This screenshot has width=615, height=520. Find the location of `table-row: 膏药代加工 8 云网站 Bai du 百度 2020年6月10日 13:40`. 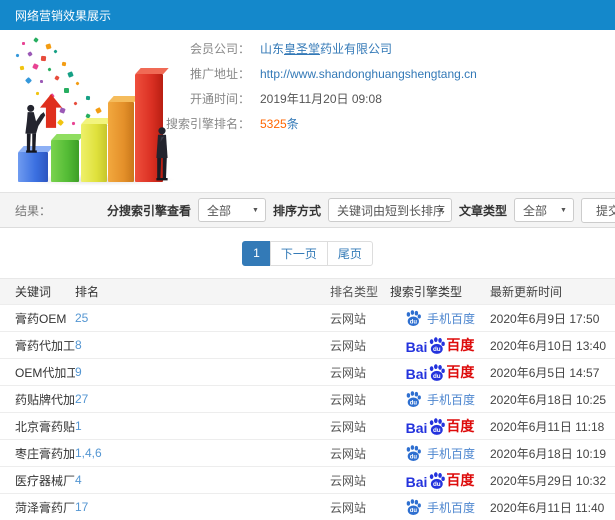

table-row: 膏药代加工 8 云网站 Bai du 百度 2020年6月10日 13:40 is located at coordinates (307, 345).